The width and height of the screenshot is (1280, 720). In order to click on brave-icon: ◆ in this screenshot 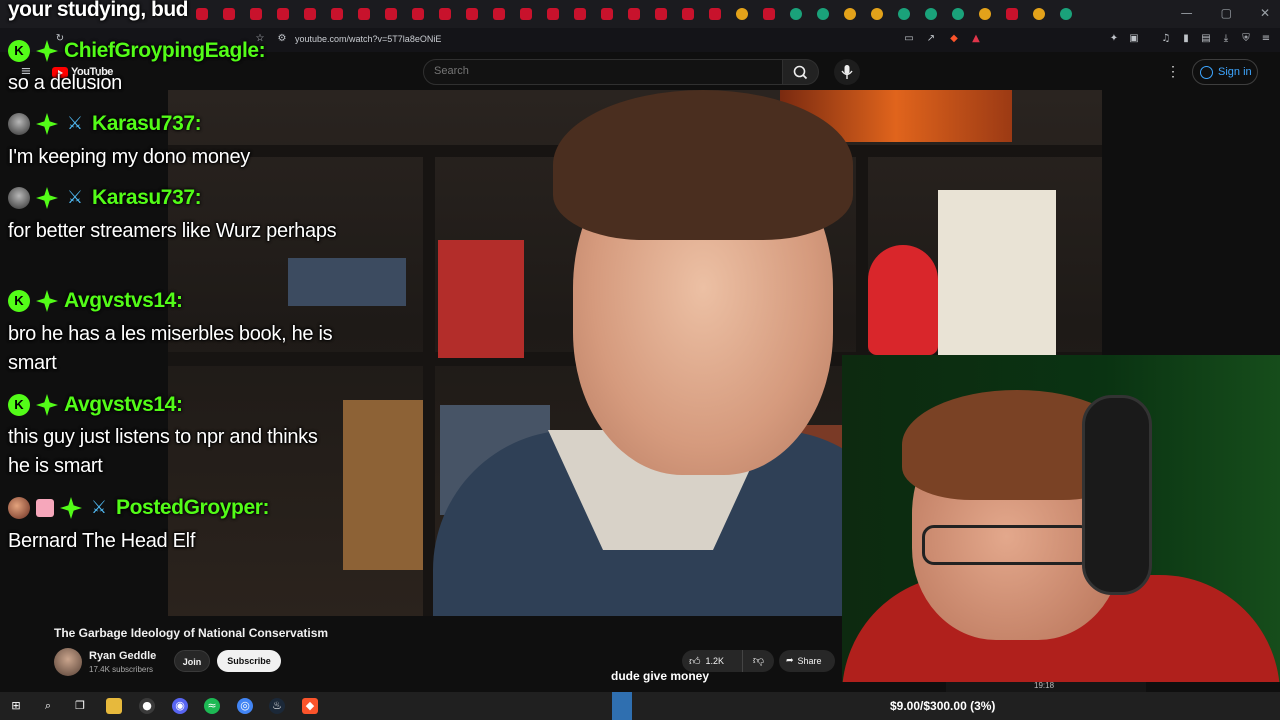, I will do `click(310, 706)`.